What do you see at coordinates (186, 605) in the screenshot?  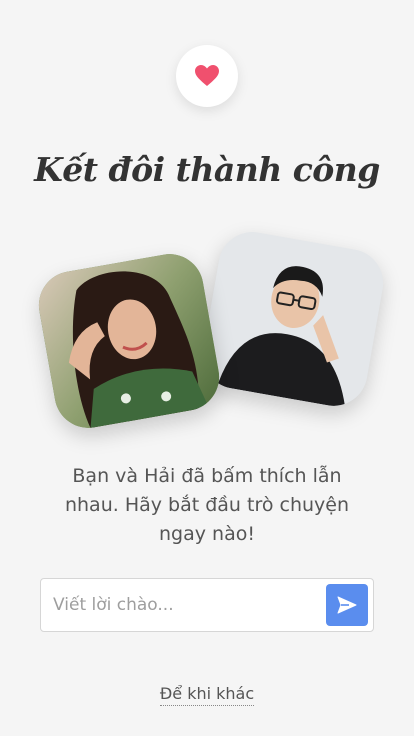 I see `greeting-input` at bounding box center [186, 605].